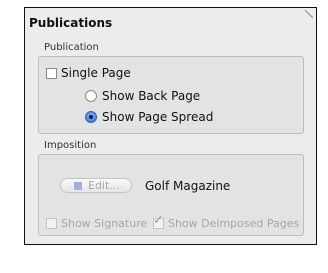 The image size is (328, 273). Describe the element at coordinates (91, 117) in the screenshot. I see `radio-button-selected` at that location.